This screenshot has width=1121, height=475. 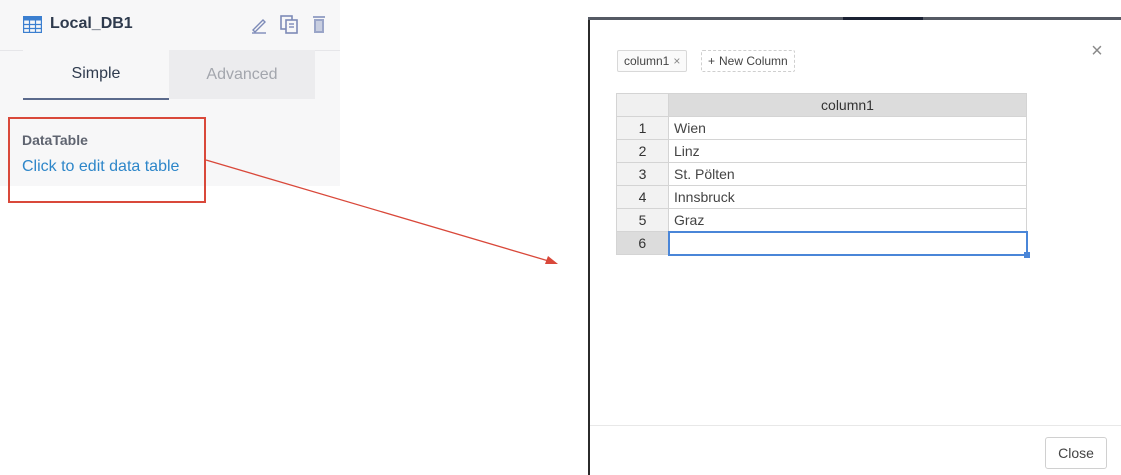 What do you see at coordinates (170, 25) in the screenshot?
I see `panel-header: Local_DB1` at bounding box center [170, 25].